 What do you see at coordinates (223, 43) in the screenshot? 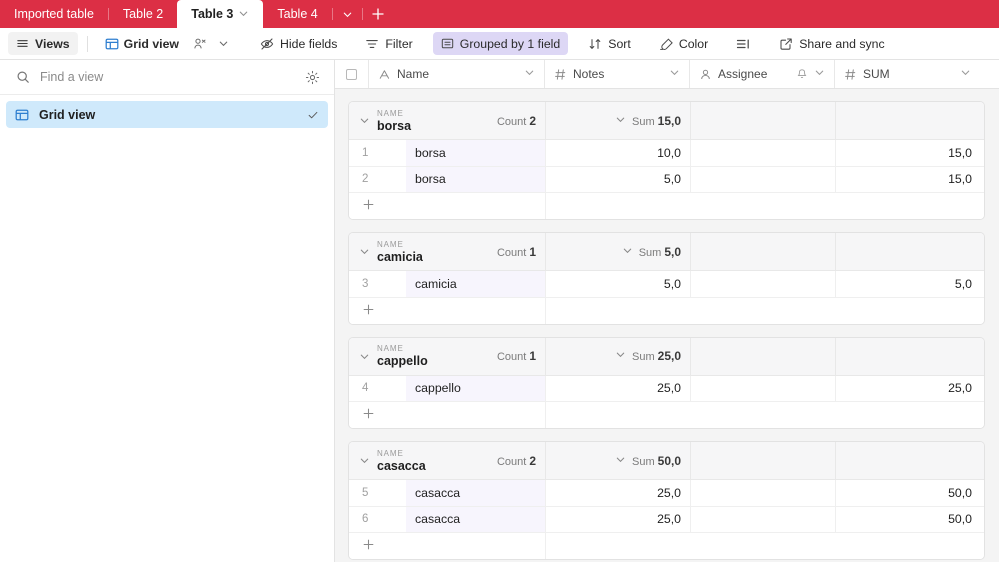
I see `view-menu-chevron-icon` at bounding box center [223, 43].